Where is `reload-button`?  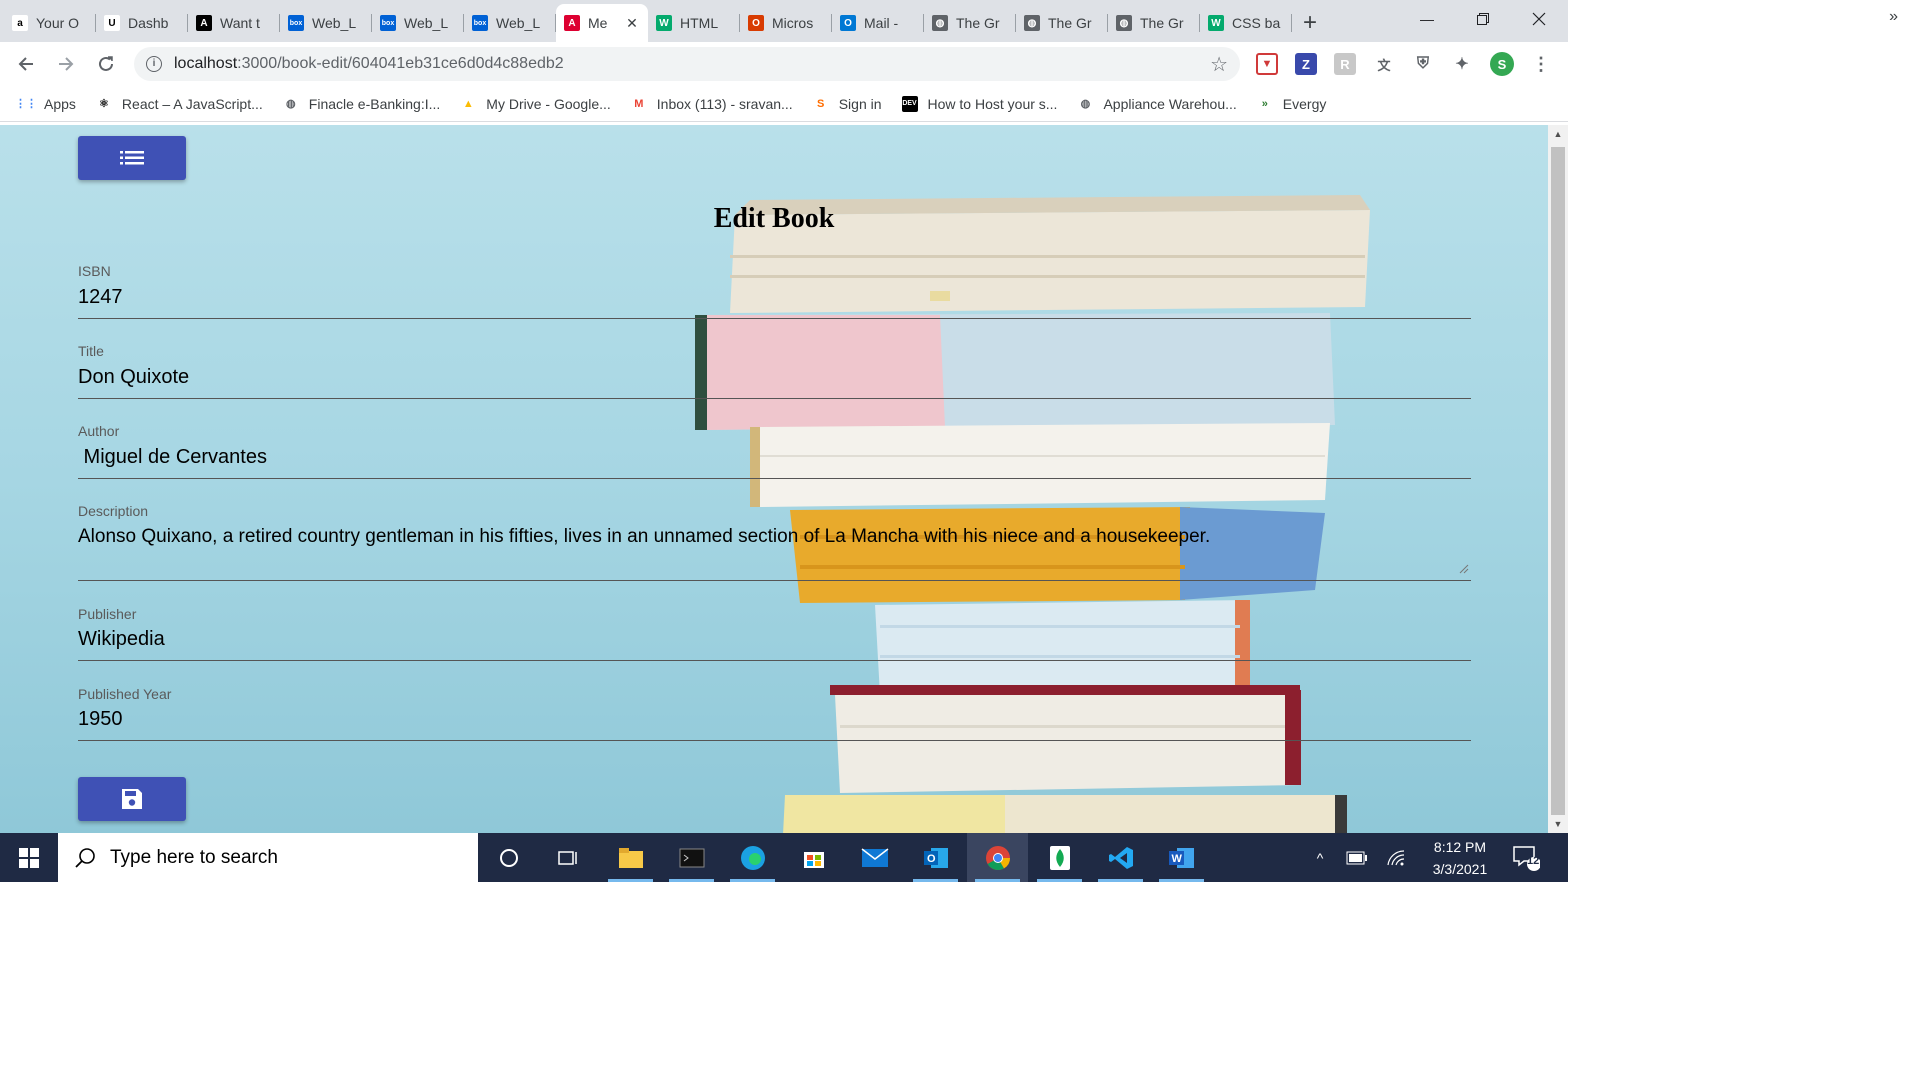
reload-button is located at coordinates (106, 64).